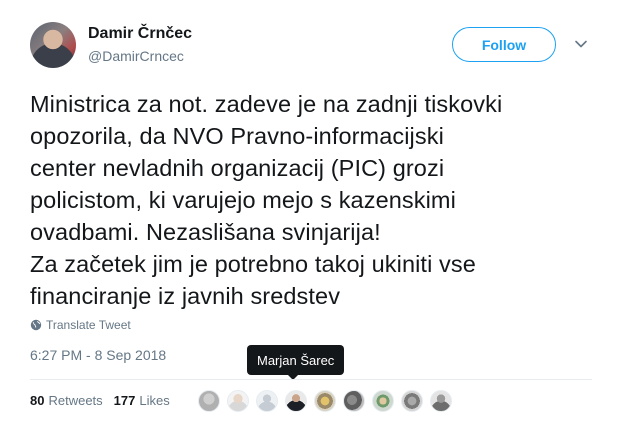 The width and height of the screenshot is (622, 424). I want to click on liker-avatars, so click(328, 401).